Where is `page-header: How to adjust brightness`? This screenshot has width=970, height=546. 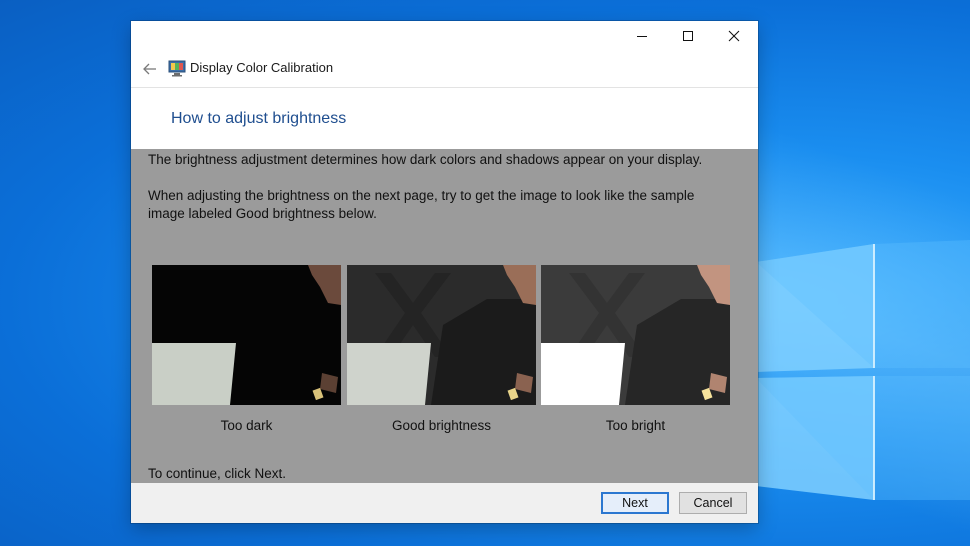
page-header: How to adjust brightness is located at coordinates (444, 118).